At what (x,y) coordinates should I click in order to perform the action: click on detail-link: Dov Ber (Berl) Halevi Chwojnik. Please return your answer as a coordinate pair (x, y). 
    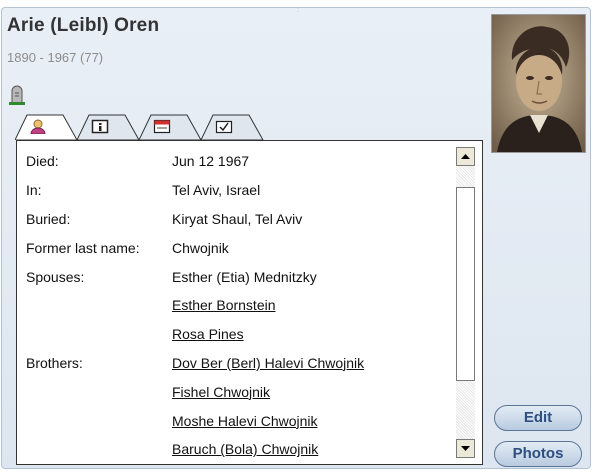
    Looking at the image, I should click on (268, 363).